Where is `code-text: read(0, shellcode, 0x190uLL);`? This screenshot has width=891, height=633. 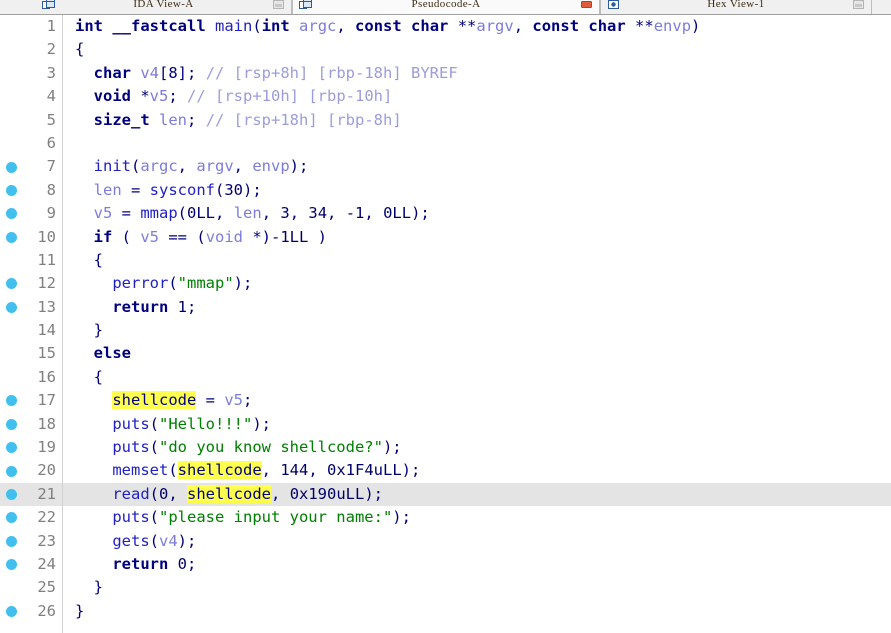
code-text: read(0, shellcode, 0x190uLL); is located at coordinates (476, 494).